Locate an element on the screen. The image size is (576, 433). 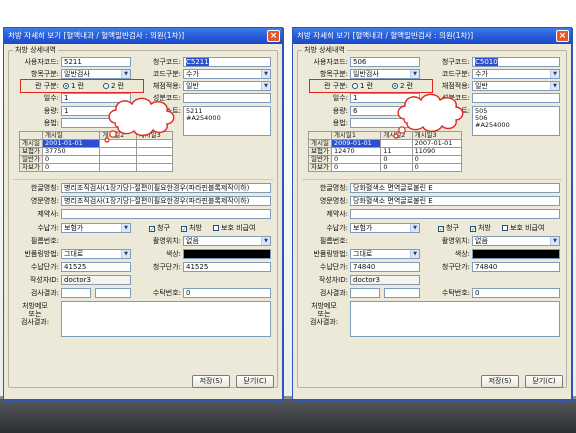
shoot-pos-label: 촬영위치: is located at coordinates (455, 241).